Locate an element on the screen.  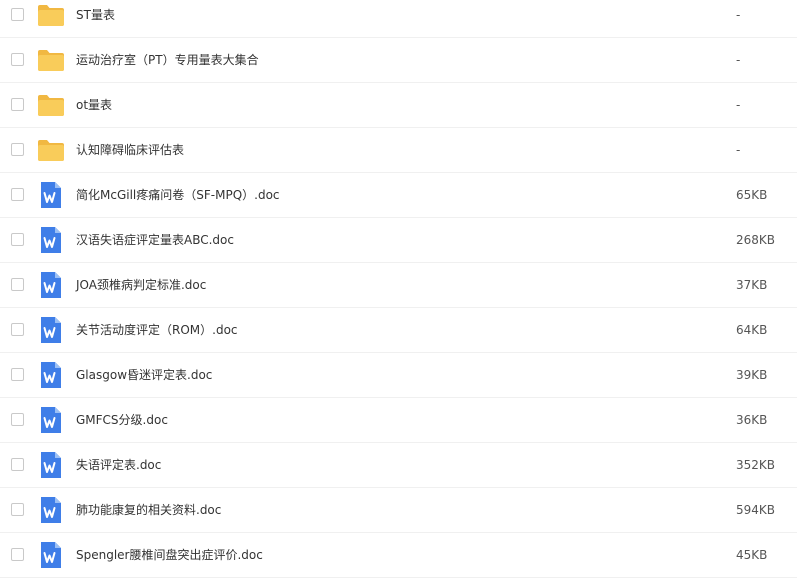
file-name: 失语评定表.doc is located at coordinates (118, 465).